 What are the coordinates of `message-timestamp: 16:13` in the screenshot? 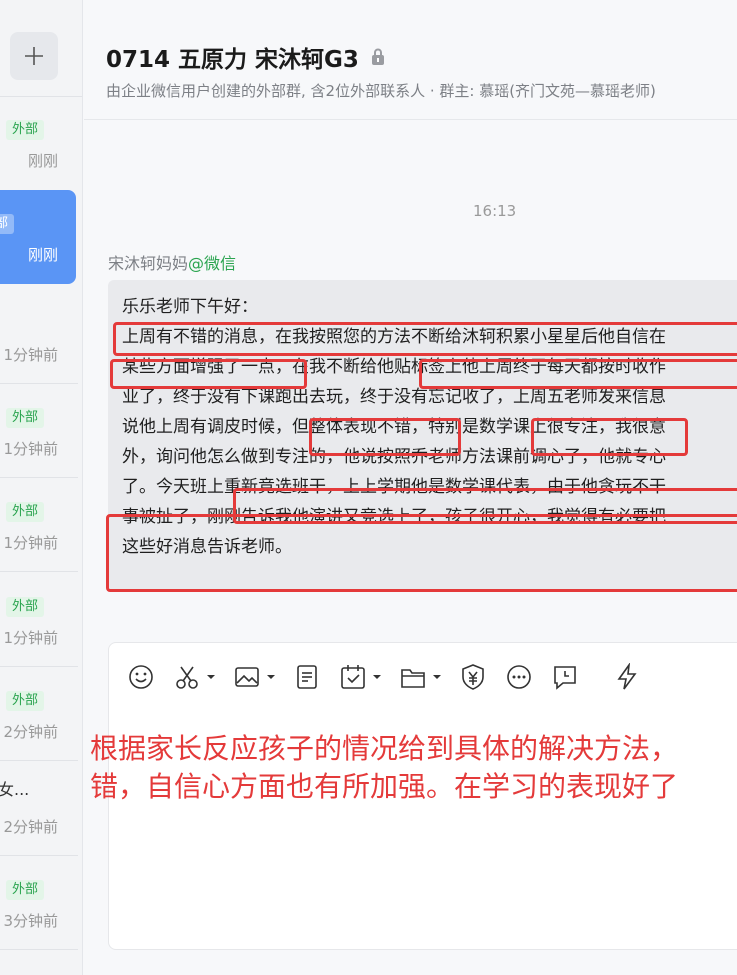 It's located at (495, 211).